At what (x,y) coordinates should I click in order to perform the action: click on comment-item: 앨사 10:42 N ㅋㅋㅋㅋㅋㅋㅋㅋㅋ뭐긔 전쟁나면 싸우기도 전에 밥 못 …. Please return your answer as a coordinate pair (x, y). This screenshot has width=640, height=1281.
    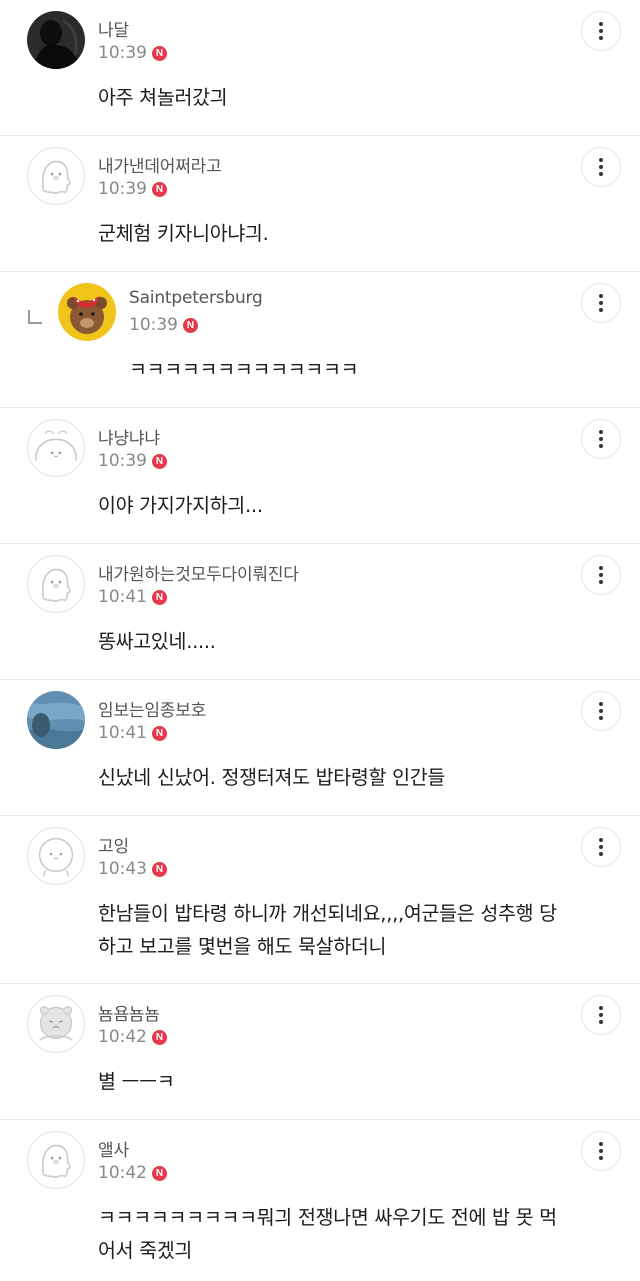
    Looking at the image, I should click on (320, 1200).